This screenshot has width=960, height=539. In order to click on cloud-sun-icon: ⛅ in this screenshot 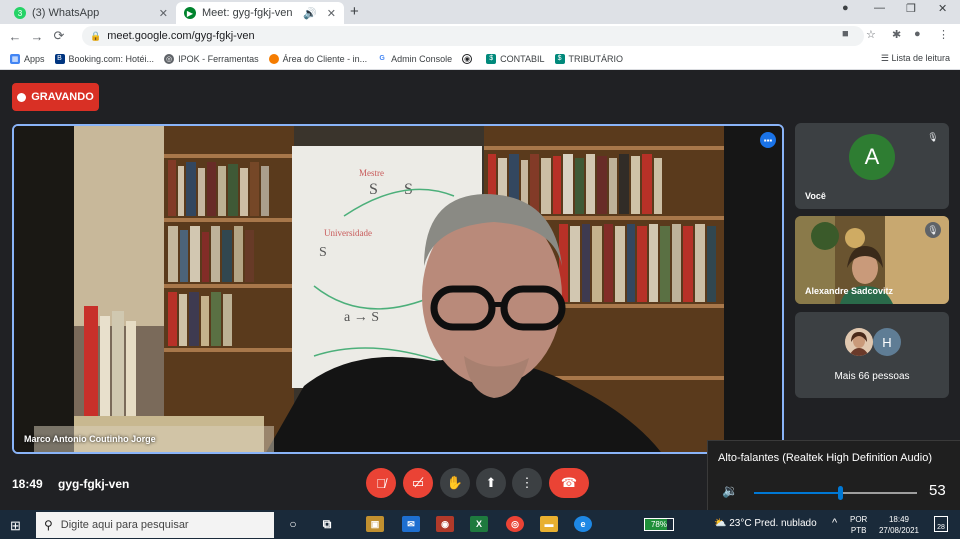, I will do `click(722, 523)`.